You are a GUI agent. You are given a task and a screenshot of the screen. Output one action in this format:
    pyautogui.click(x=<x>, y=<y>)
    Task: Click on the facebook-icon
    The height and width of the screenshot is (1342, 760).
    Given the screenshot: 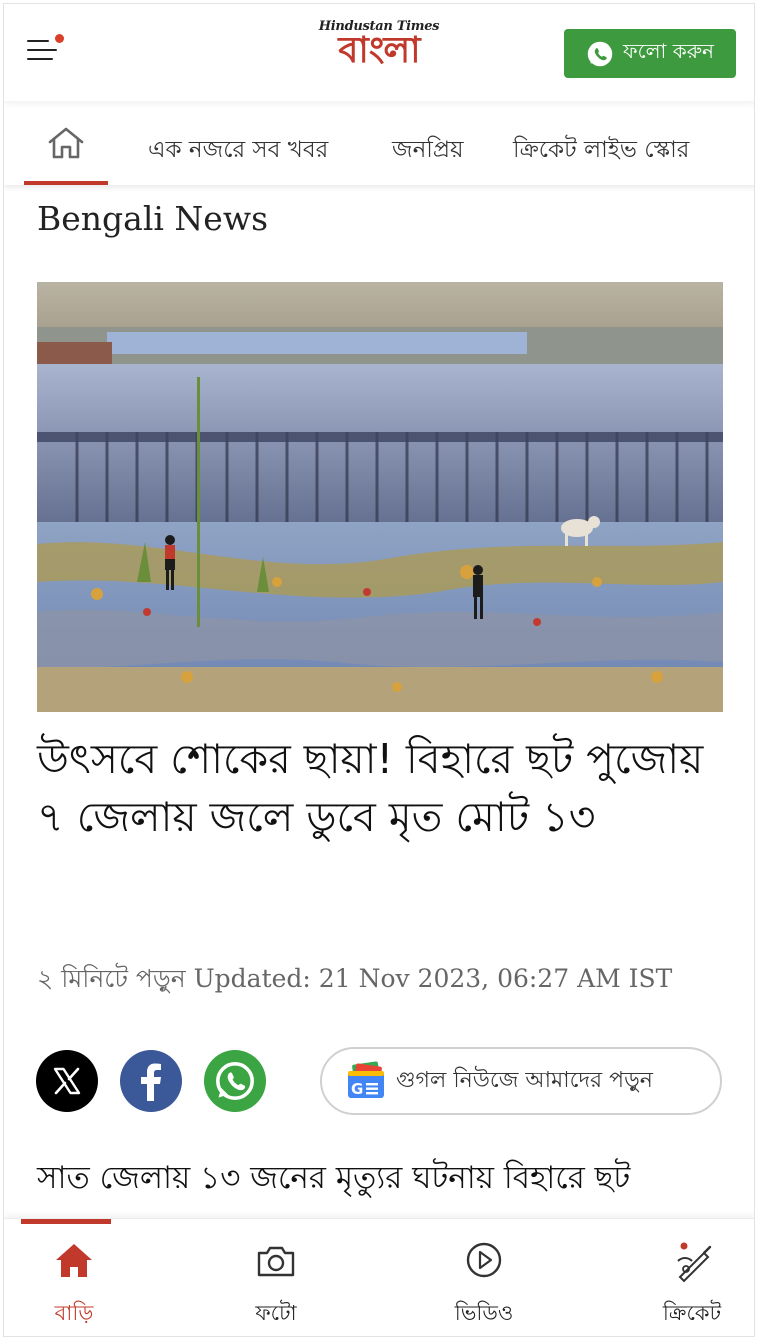 What is the action you would take?
    pyautogui.click(x=151, y=1082)
    